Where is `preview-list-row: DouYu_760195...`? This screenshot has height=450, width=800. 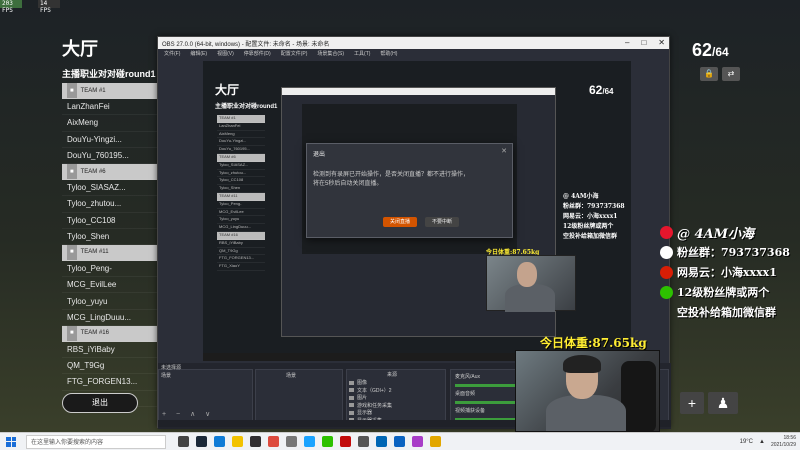
preview-list-row: DouYu_760195... is located at coordinates (241, 150).